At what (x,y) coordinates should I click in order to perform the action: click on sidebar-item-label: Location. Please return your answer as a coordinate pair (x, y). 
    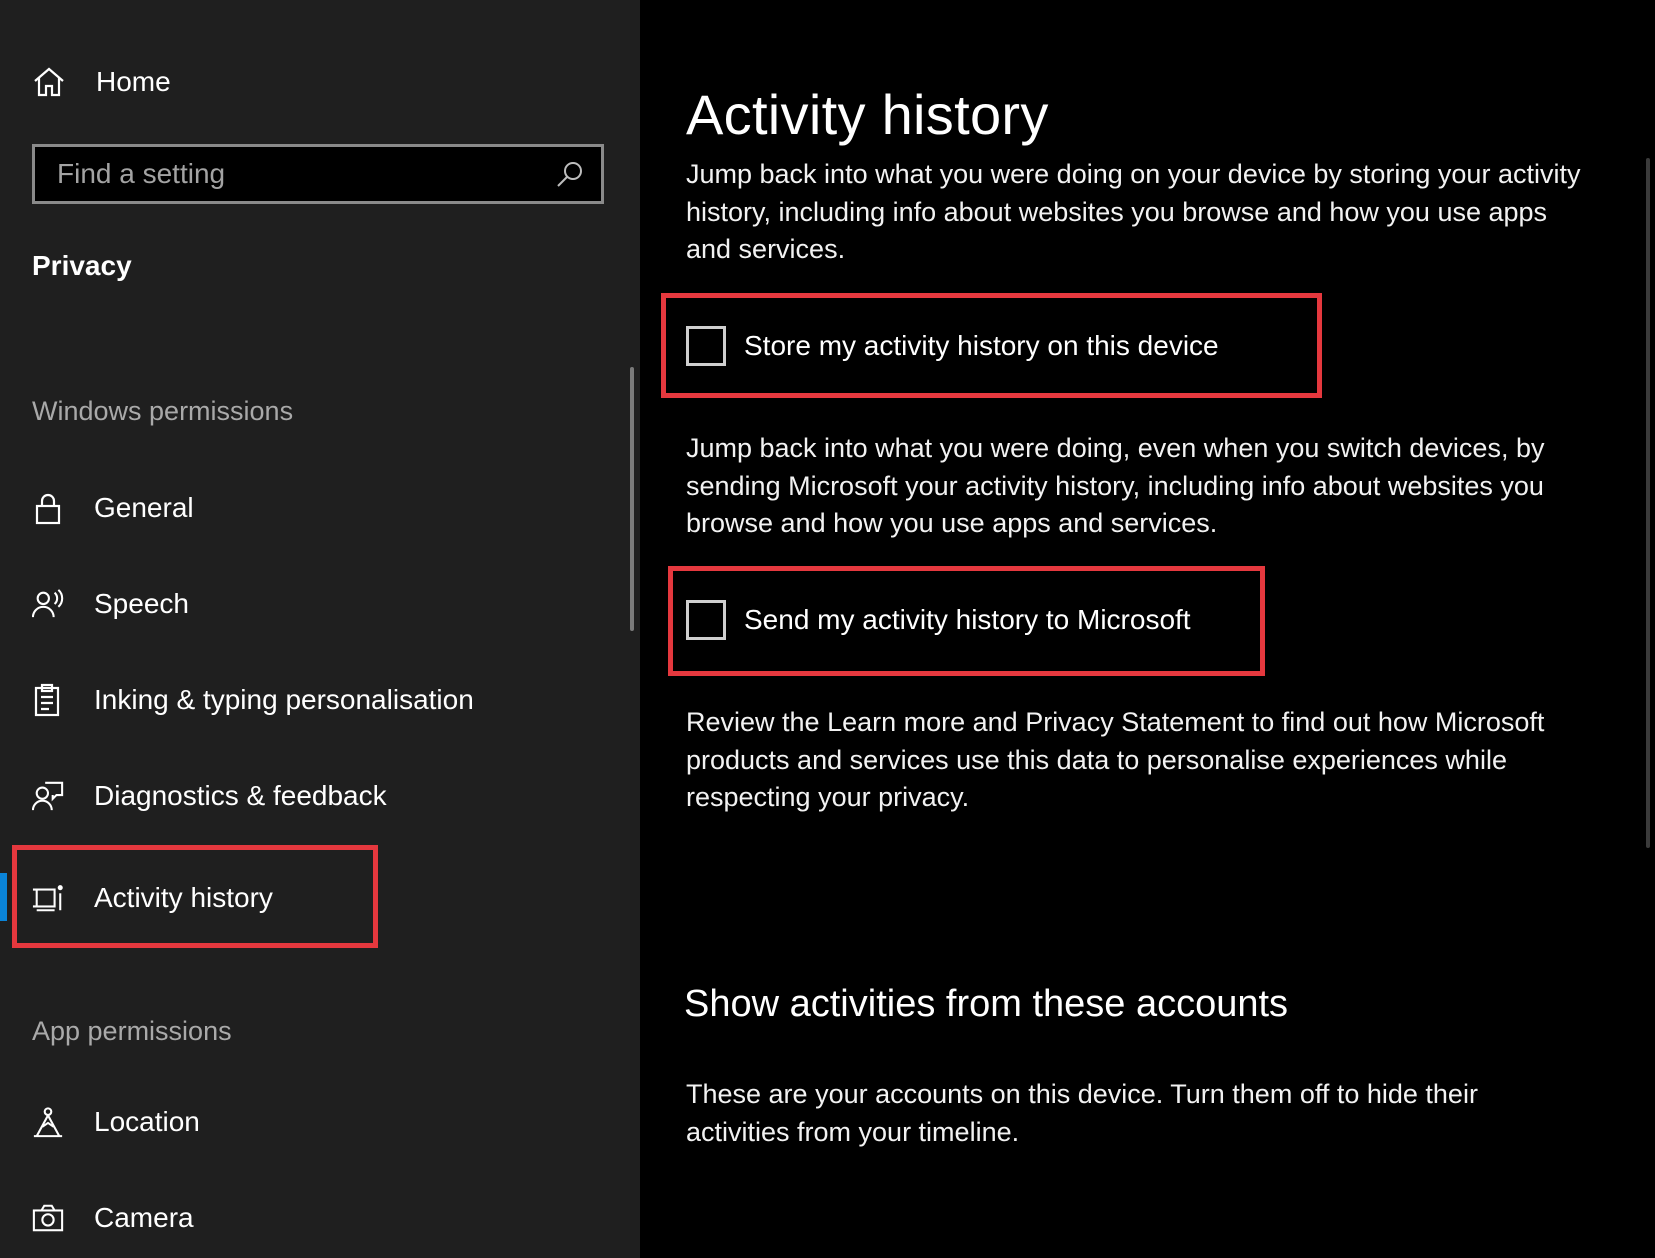
    Looking at the image, I should click on (147, 1121).